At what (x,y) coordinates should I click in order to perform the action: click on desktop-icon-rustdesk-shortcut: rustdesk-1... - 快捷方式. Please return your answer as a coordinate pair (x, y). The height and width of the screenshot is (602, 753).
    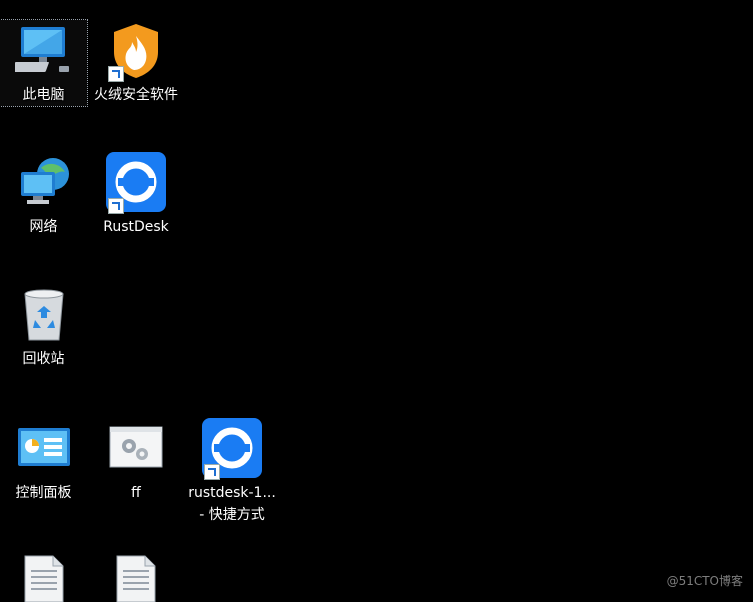
    Looking at the image, I should click on (232, 473).